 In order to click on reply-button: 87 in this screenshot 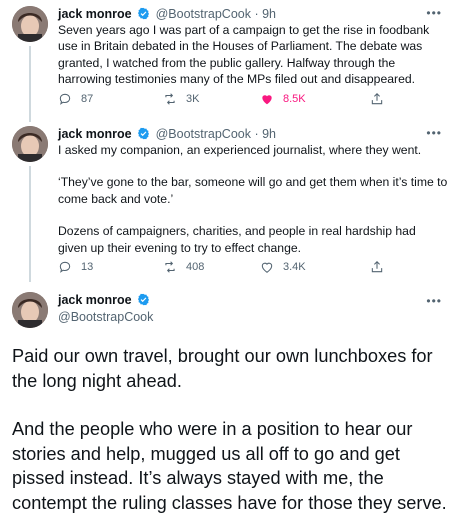, I will do `click(75, 99)`.